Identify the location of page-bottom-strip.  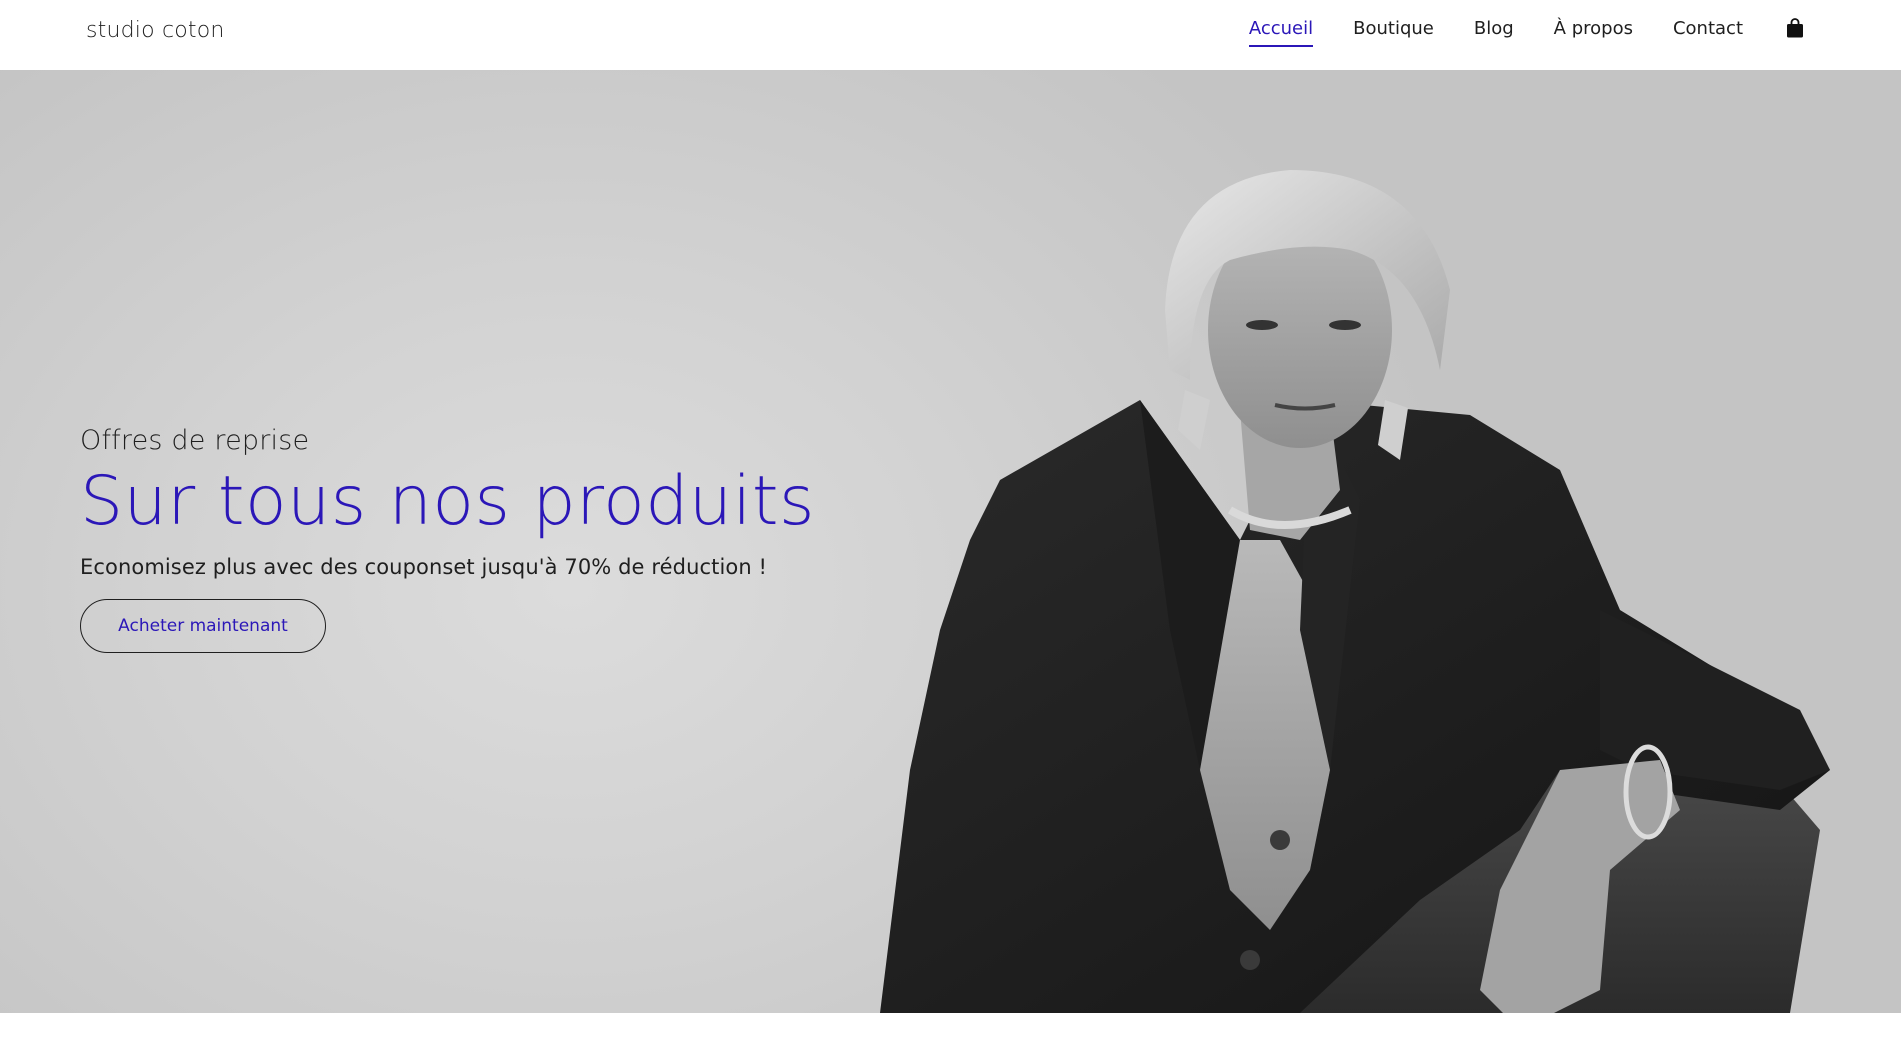
(950, 1025).